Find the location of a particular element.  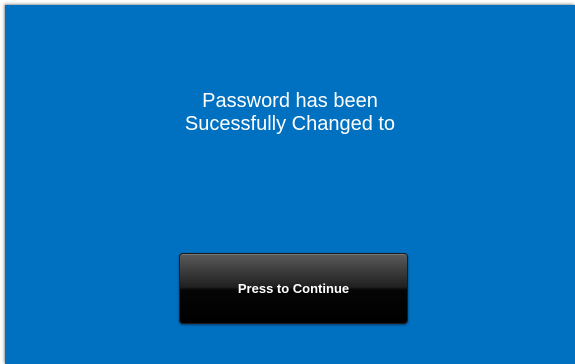

confirmation-message: Password has been Sucessfully Changed to is located at coordinates (290, 113).